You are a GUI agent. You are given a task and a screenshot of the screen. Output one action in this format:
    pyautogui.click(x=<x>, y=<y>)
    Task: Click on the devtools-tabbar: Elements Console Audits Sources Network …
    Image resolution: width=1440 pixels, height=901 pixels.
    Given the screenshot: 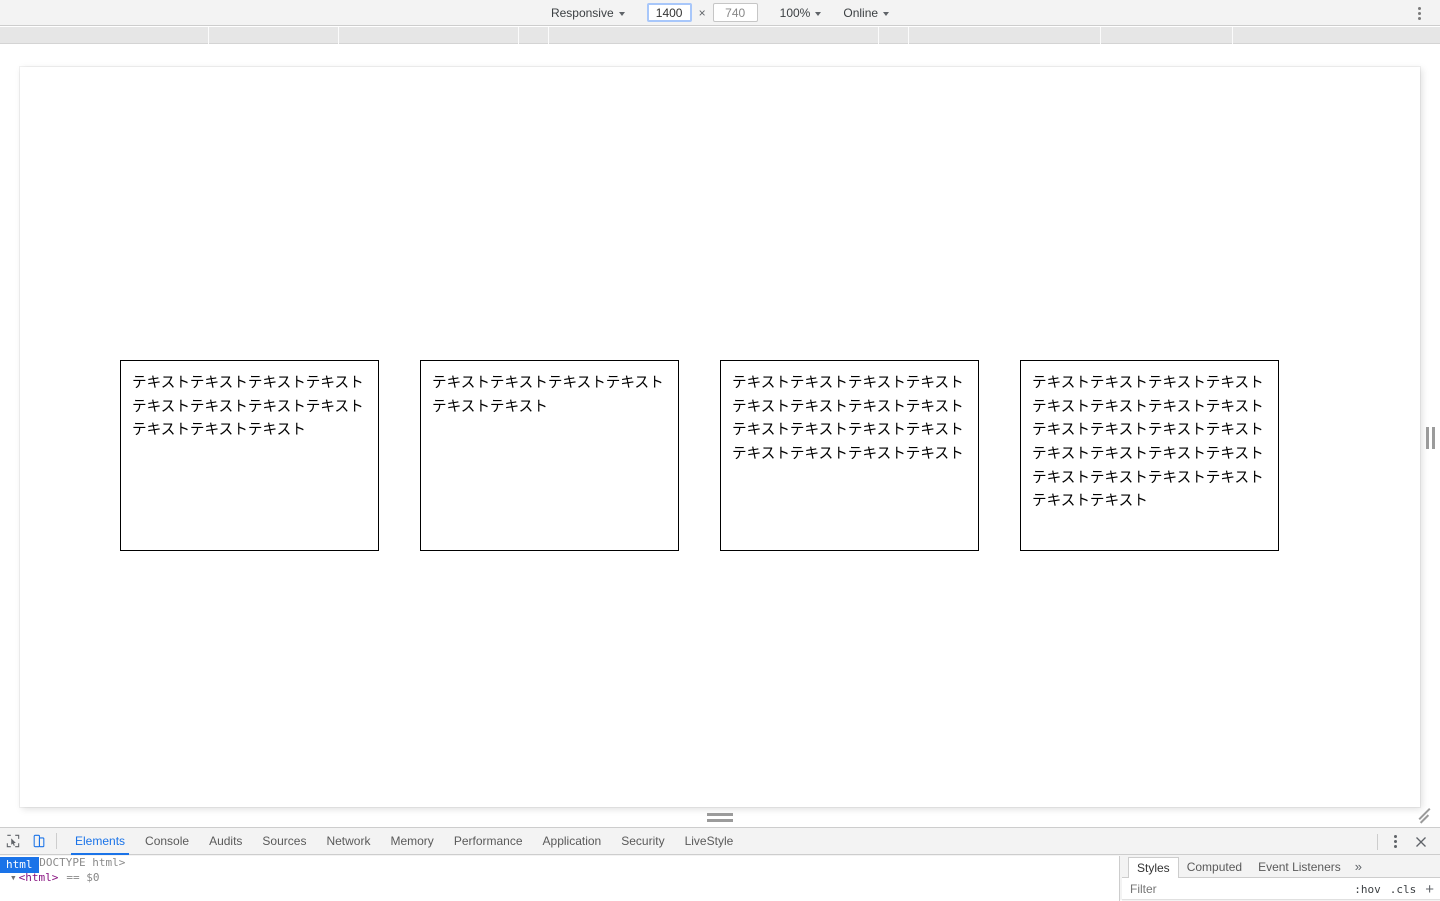 What is the action you would take?
    pyautogui.click(x=720, y=841)
    